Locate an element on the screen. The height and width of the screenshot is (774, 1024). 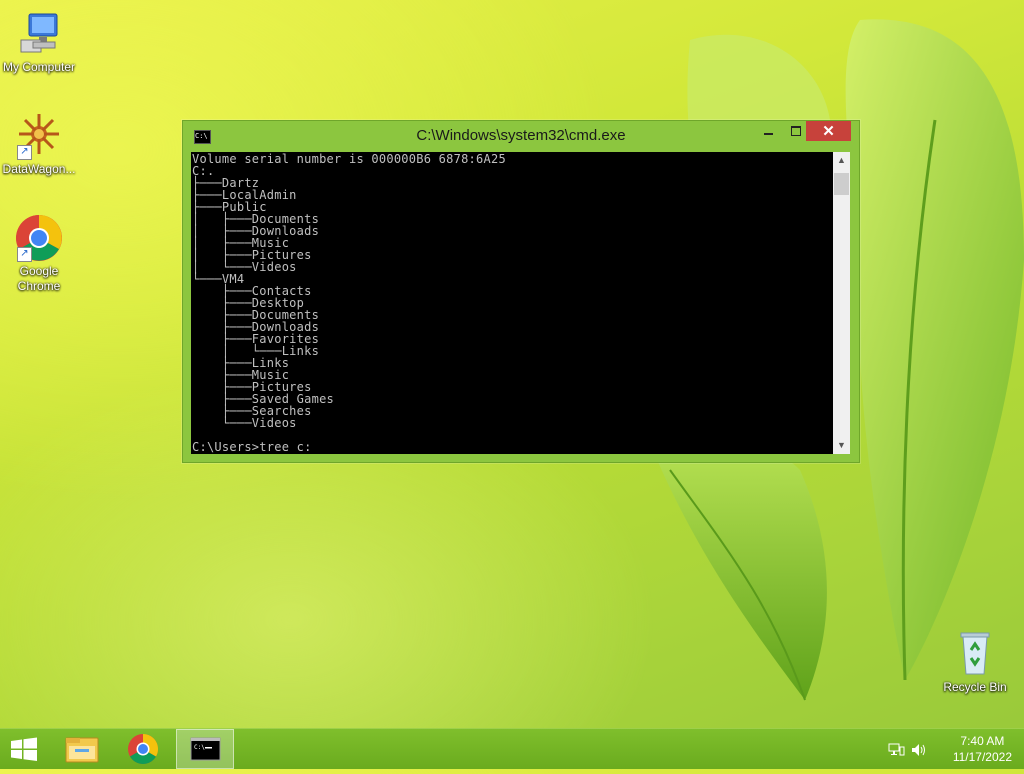
network-icon is located at coordinates (897, 750).